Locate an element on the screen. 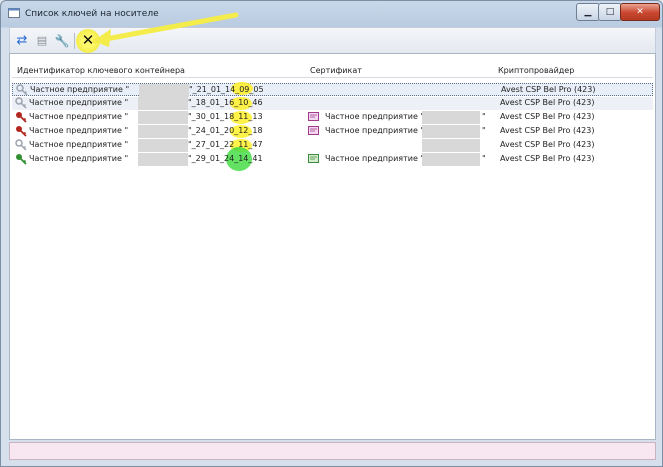 Image resolution: width=663 pixels, height=467 pixels. status-bar is located at coordinates (332, 451).